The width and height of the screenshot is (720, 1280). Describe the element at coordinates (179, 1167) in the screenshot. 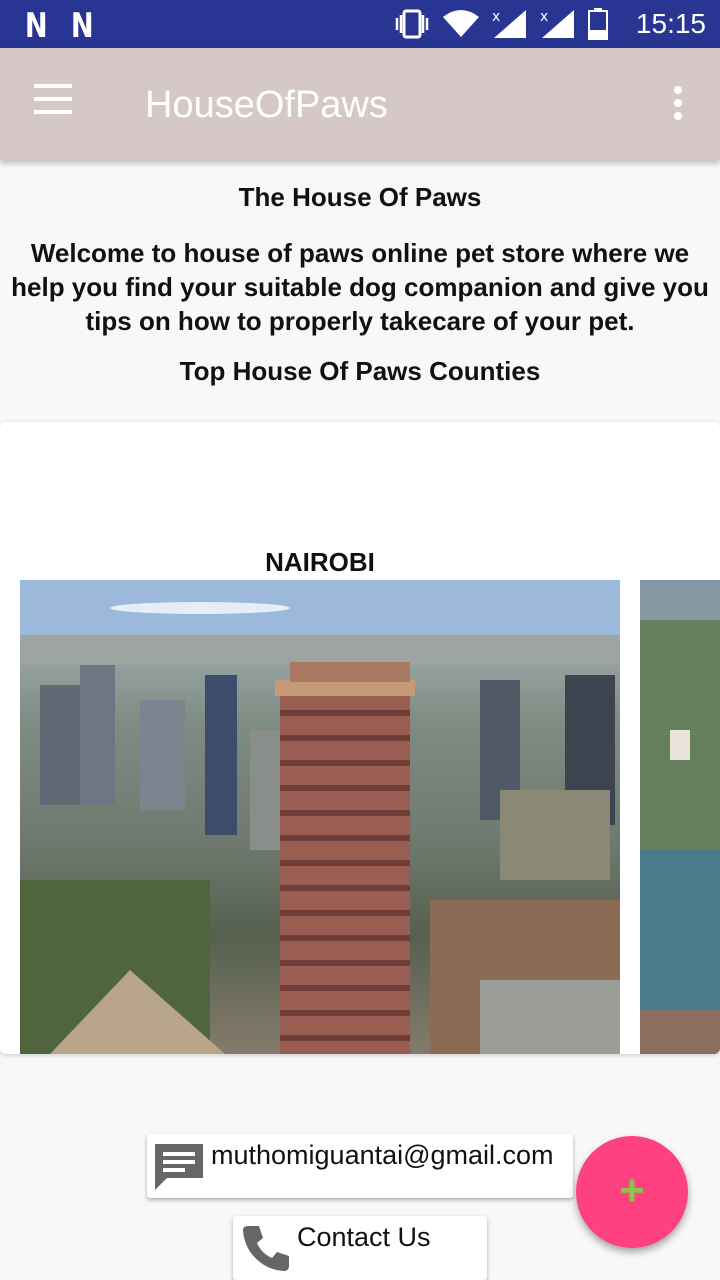

I see `message-icon` at that location.